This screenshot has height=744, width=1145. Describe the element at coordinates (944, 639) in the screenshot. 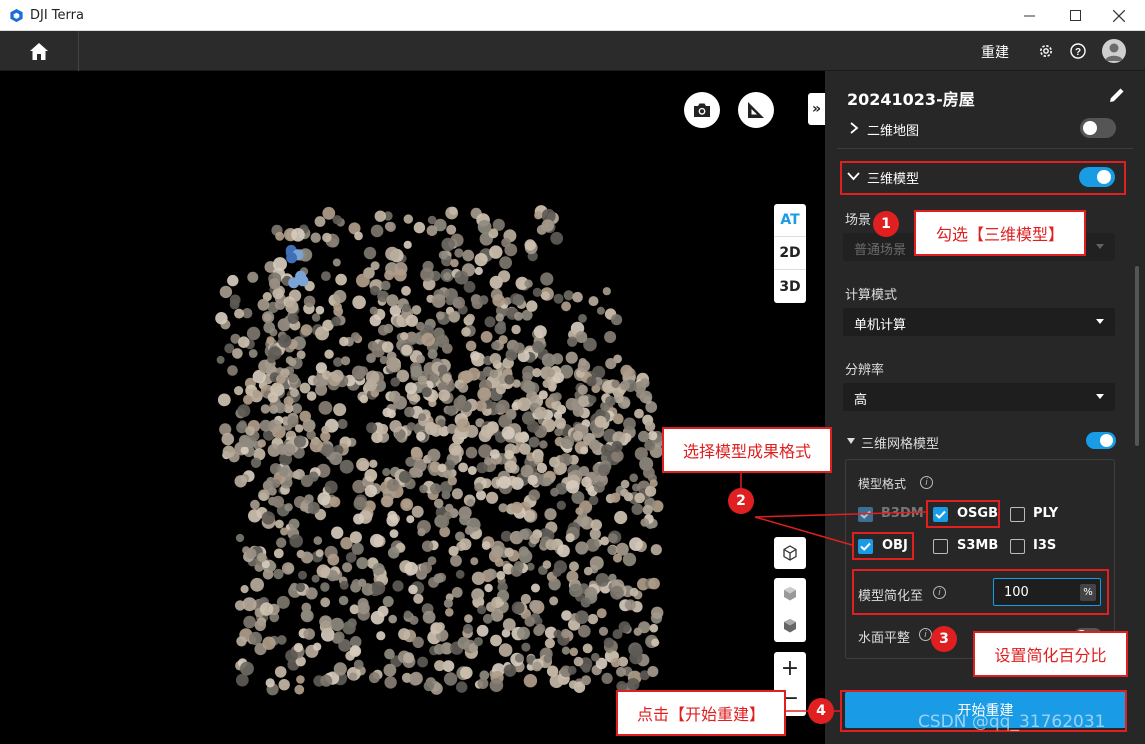

I see `annotation-number-3: 3` at that location.